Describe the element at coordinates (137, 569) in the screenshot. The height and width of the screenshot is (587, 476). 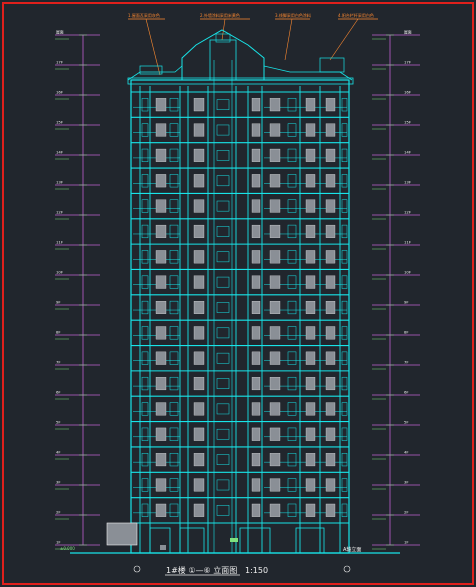
I see `grid-marker-left` at that location.